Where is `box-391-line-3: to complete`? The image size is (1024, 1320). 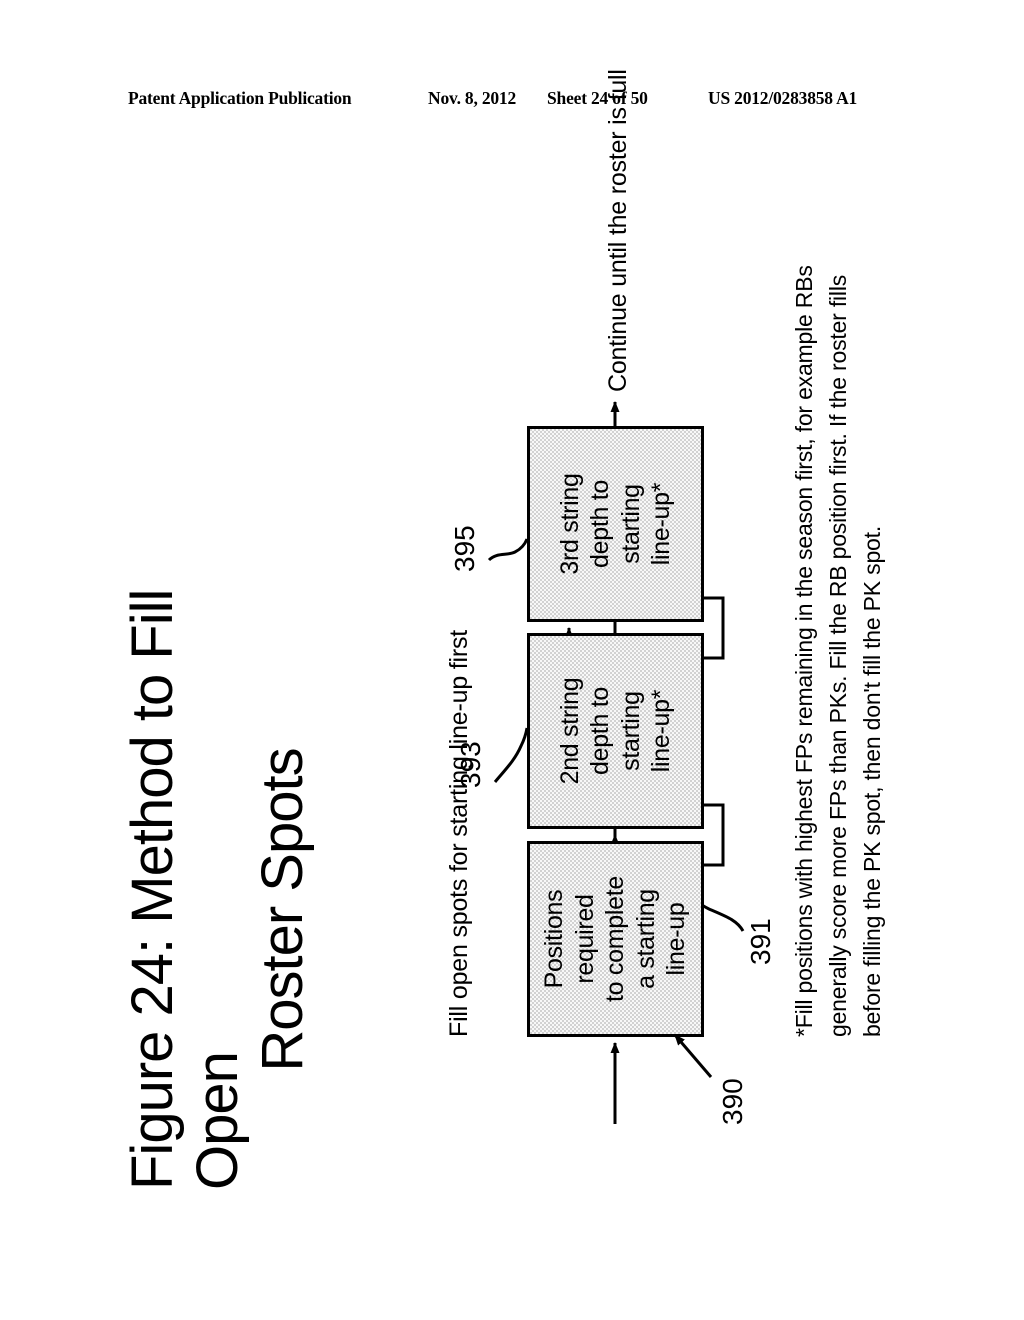
box-391-line-3: to complete is located at coordinates (615, 939).